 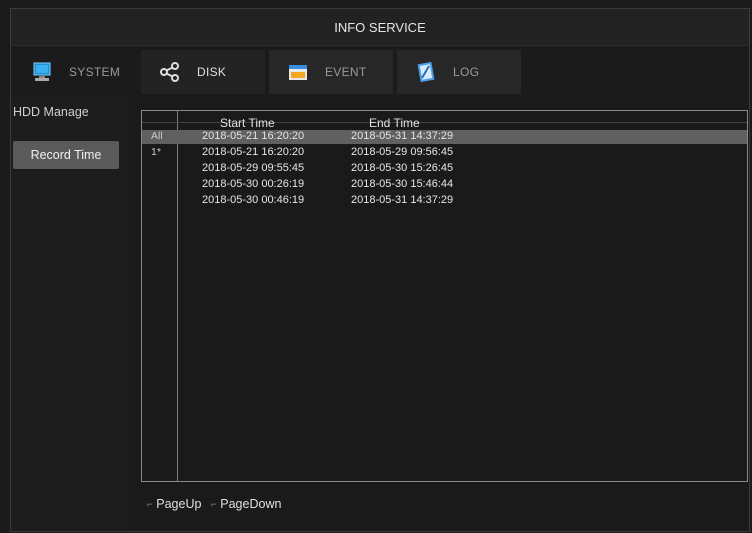 I want to click on sidebar-item-hdd-manage: HDD Manage, so click(x=66, y=112).